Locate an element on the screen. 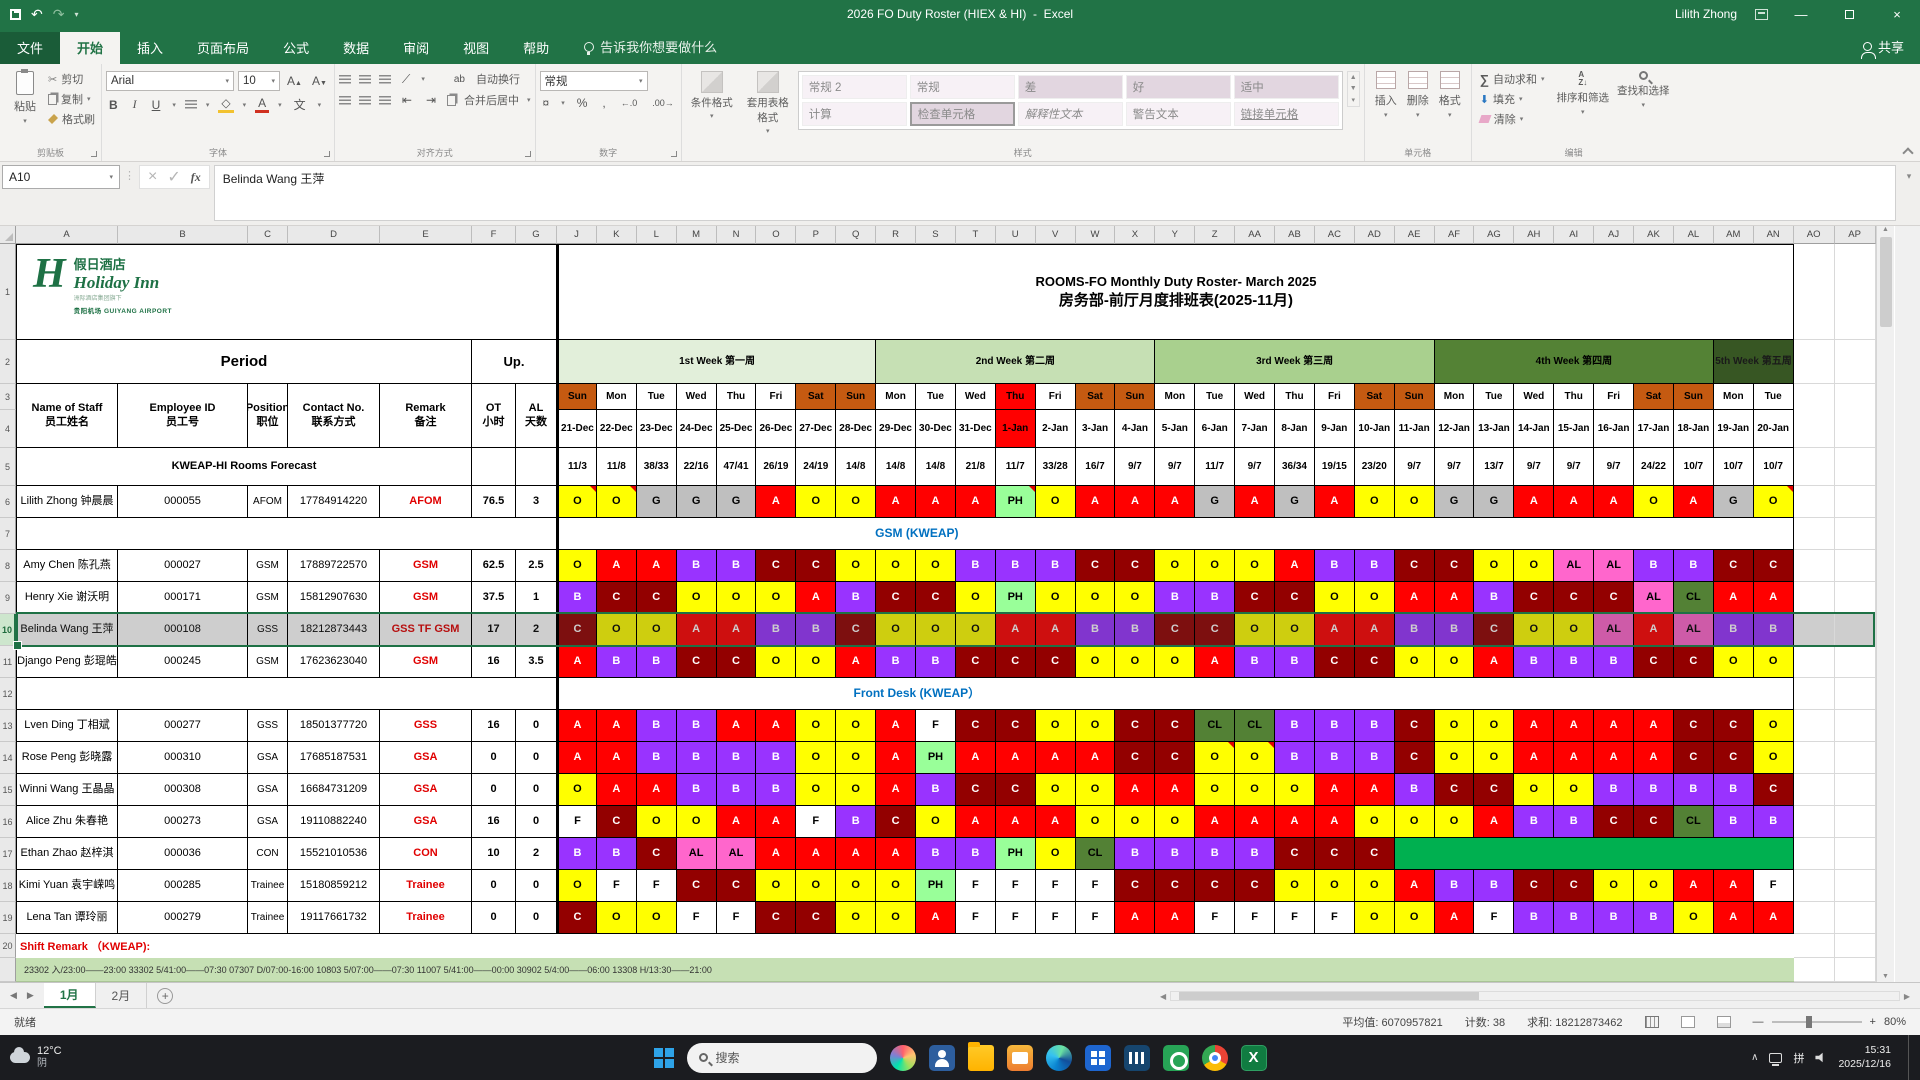 The height and width of the screenshot is (1080, 1920). staff-name: Henry Xie 谢沃明 is located at coordinates (67, 598).